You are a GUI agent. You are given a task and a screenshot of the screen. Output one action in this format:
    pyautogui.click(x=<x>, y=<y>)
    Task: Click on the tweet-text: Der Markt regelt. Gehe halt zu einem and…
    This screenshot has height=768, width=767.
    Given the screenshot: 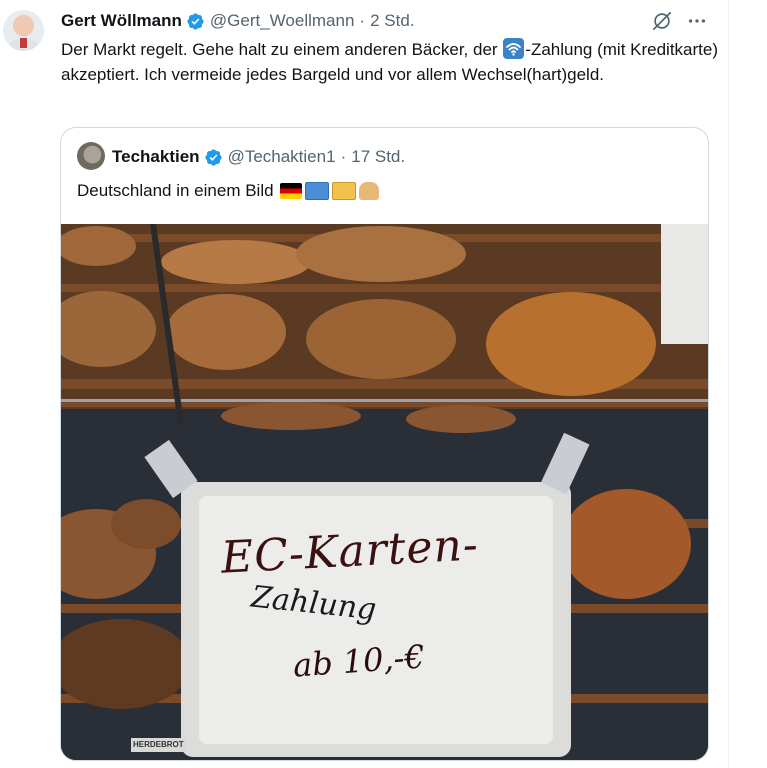 What is the action you would take?
    pyautogui.click(x=391, y=62)
    